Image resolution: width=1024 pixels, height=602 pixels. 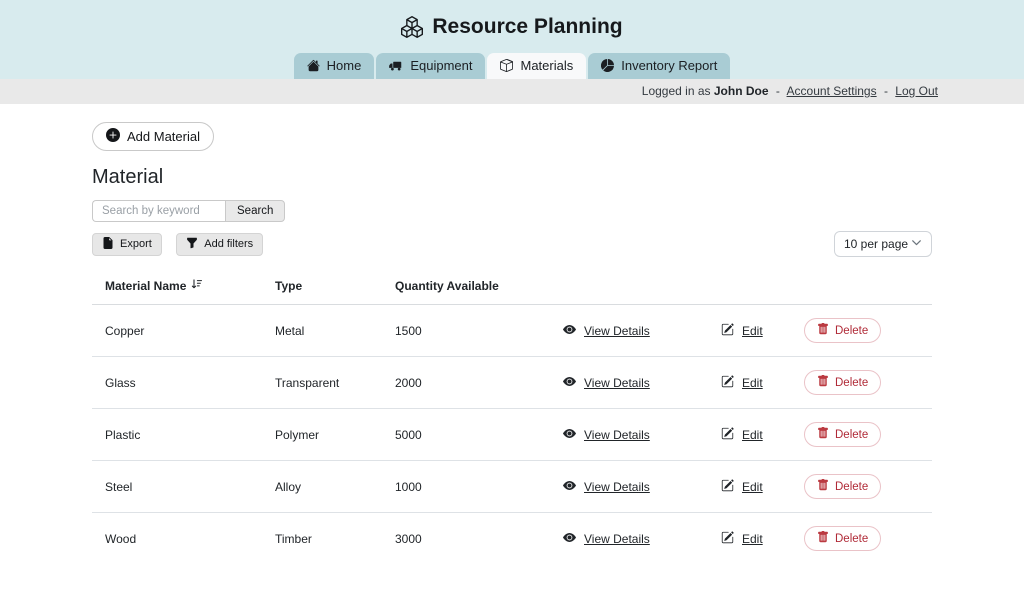 I want to click on cell-material-name: Plastic, so click(x=177, y=434).